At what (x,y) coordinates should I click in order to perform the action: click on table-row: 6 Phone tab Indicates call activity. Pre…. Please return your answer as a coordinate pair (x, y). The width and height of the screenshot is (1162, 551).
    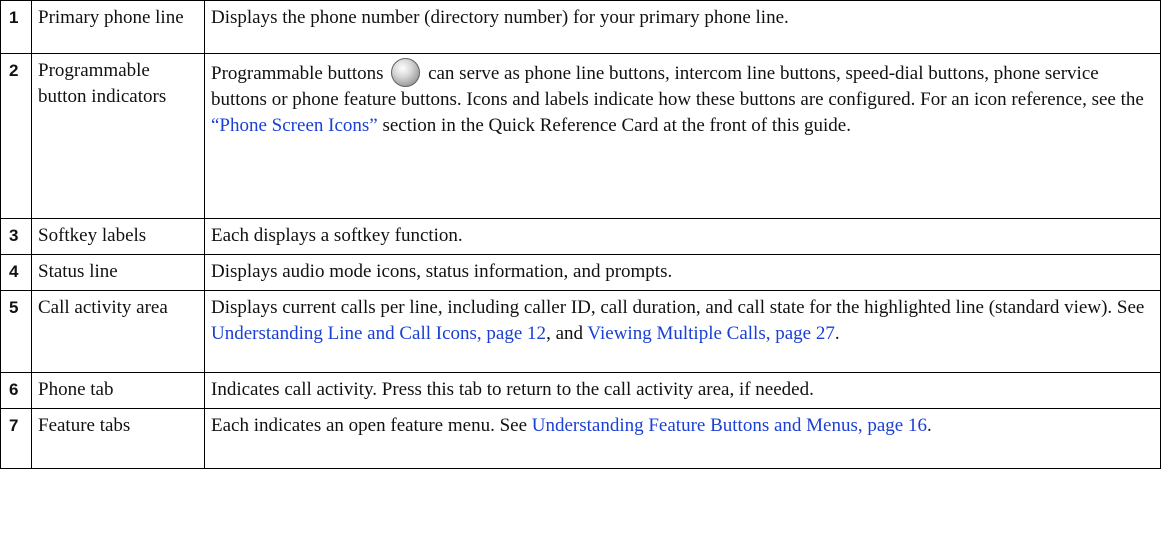
    Looking at the image, I should click on (580, 390).